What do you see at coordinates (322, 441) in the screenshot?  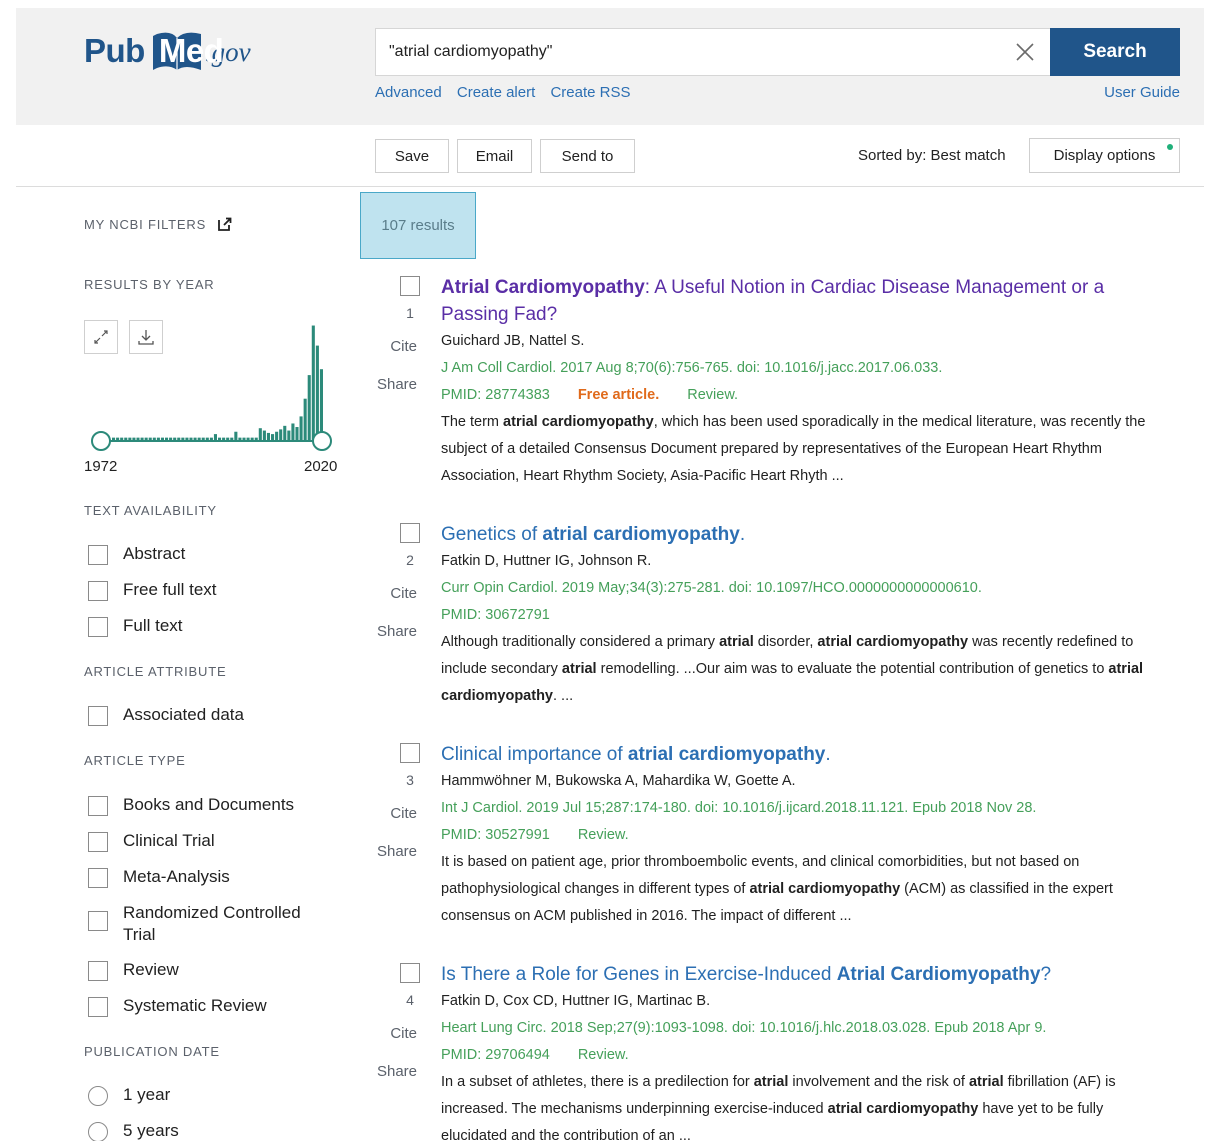 I see `year-slider-end-handle` at bounding box center [322, 441].